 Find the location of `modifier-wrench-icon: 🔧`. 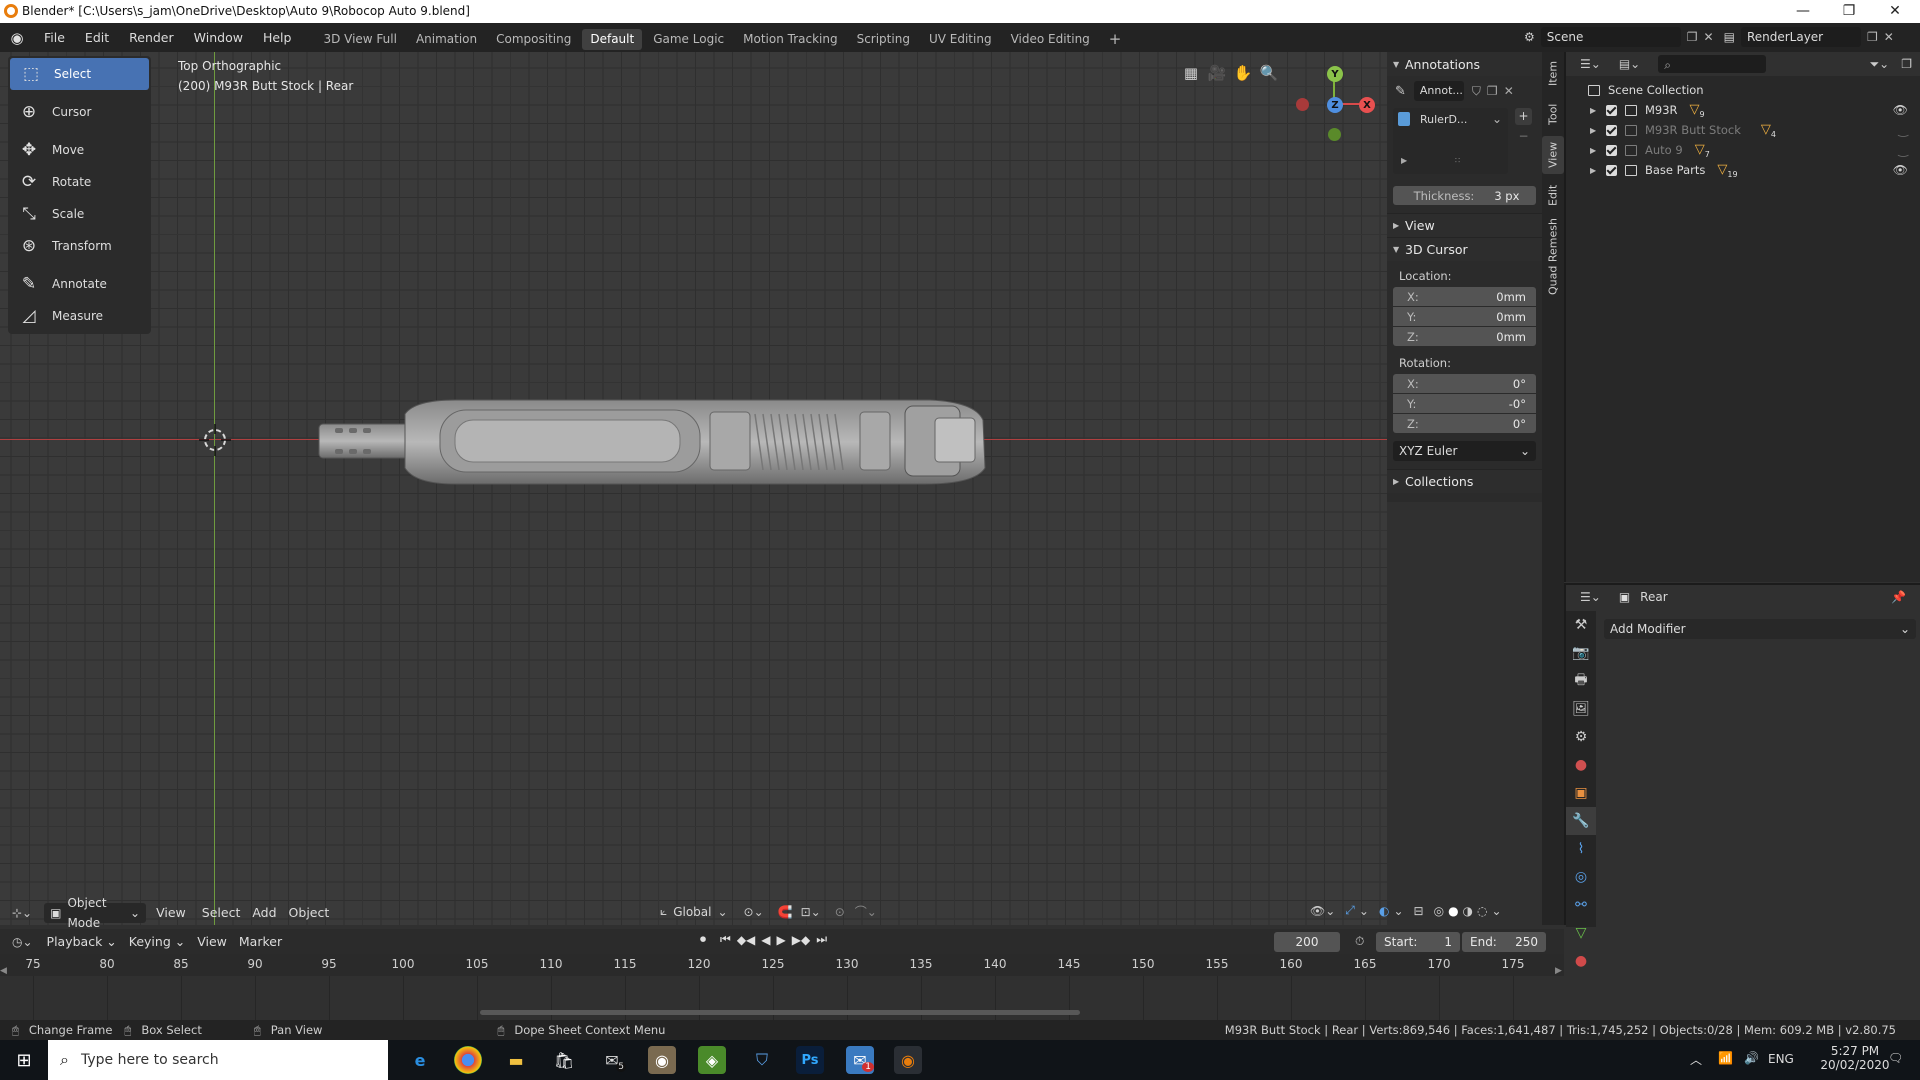

modifier-wrench-icon: 🔧 is located at coordinates (1581, 821).